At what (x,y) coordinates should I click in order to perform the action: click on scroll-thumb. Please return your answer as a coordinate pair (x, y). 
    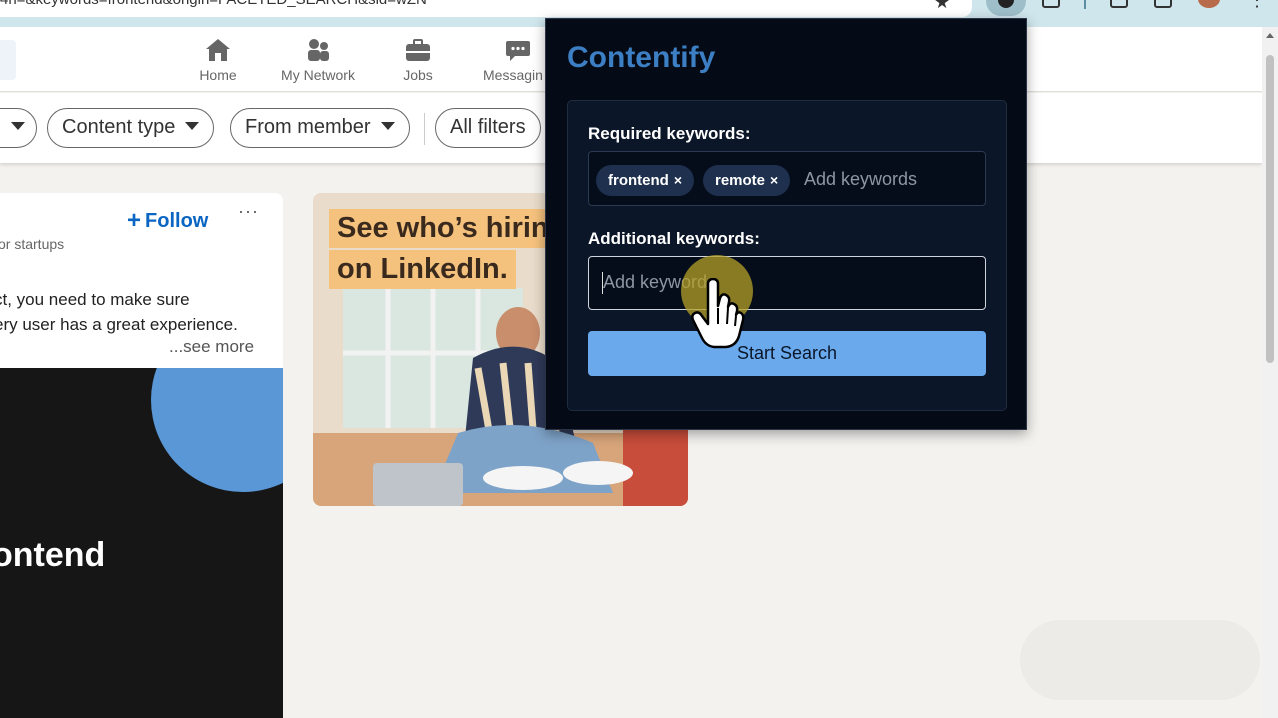
    Looking at the image, I should click on (1270, 209).